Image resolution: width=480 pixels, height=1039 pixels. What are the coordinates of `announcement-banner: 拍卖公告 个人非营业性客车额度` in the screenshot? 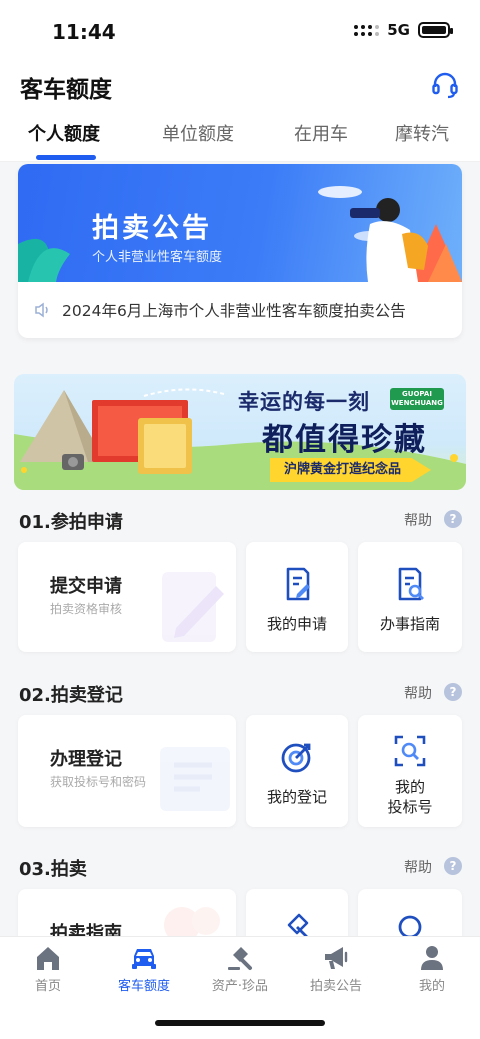 It's located at (240, 223).